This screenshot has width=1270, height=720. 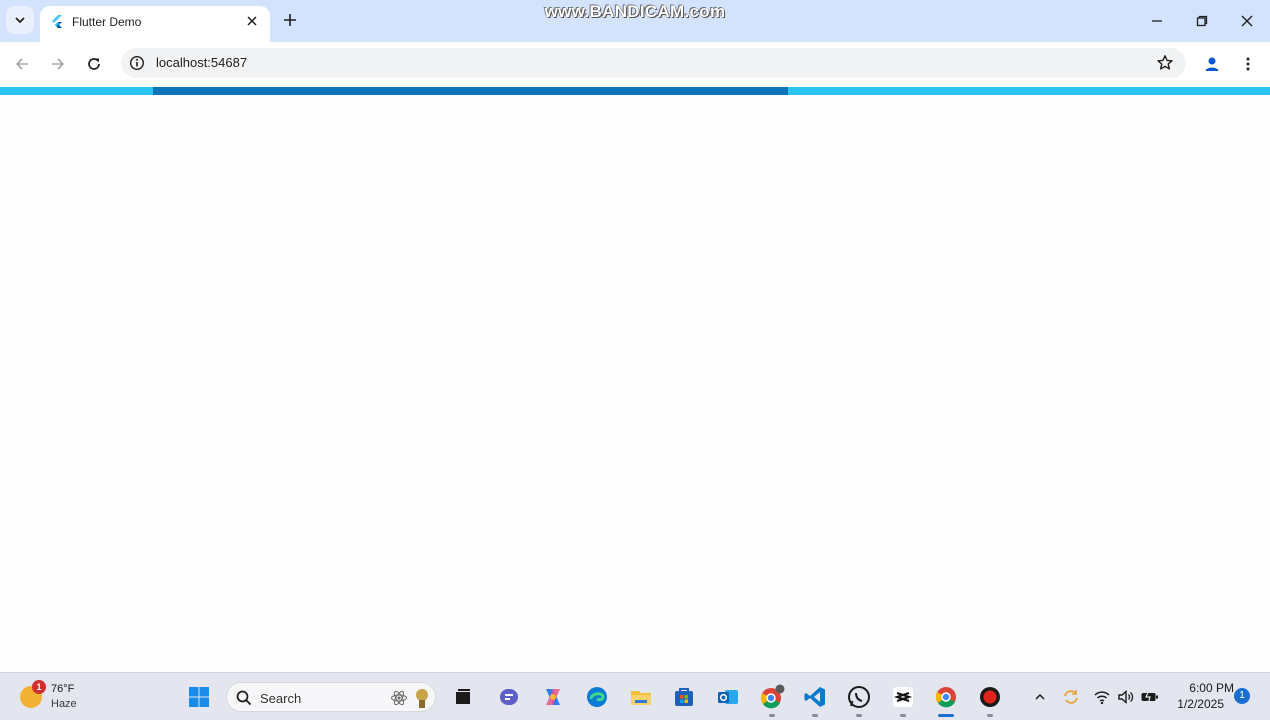 What do you see at coordinates (60, 697) in the screenshot?
I see `weather-widget: 1 76°F Haze` at bounding box center [60, 697].